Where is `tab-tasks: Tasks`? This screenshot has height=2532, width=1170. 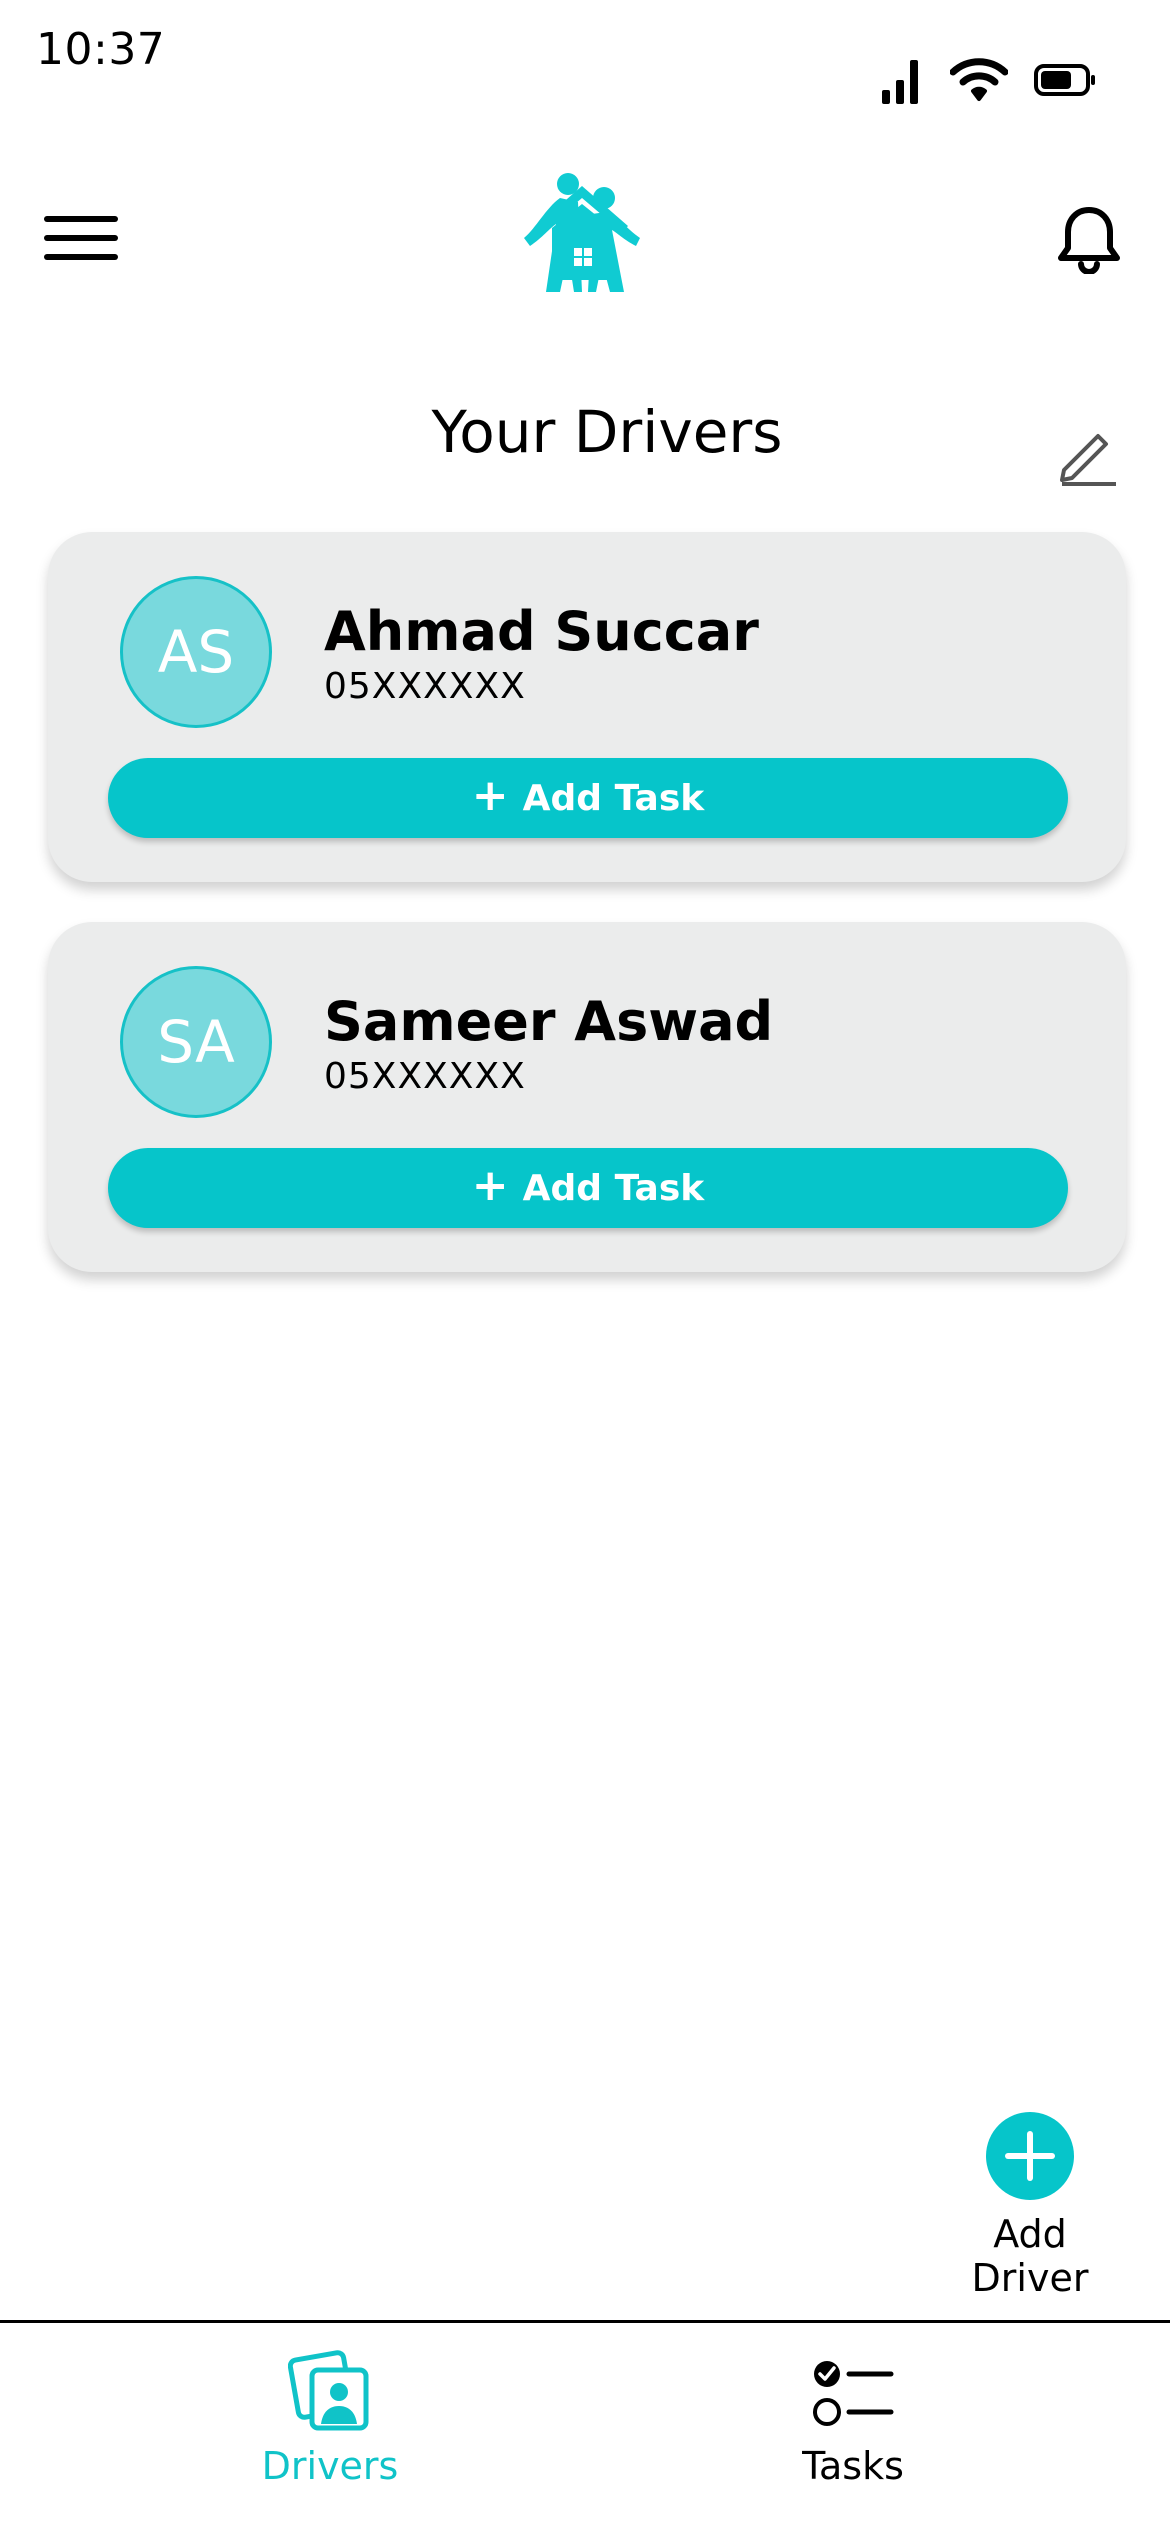 tab-tasks: Tasks is located at coordinates (853, 2419).